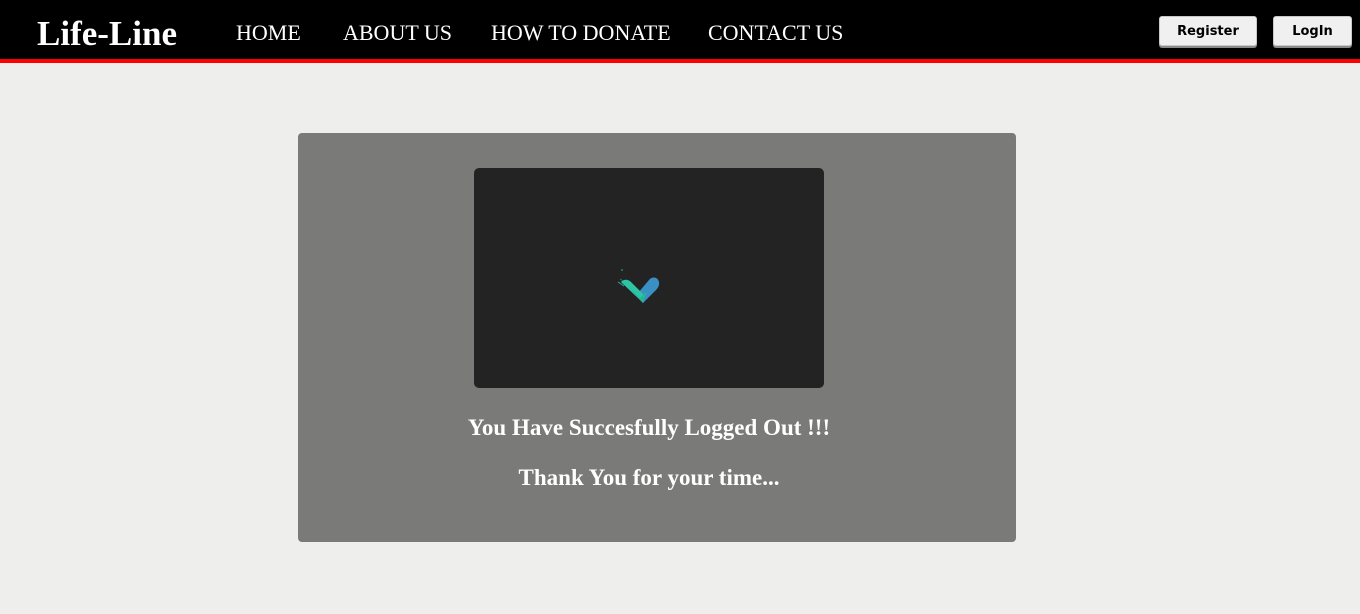 This screenshot has height=614, width=1360. What do you see at coordinates (638, 286) in the screenshot?
I see `heart-check-icon` at bounding box center [638, 286].